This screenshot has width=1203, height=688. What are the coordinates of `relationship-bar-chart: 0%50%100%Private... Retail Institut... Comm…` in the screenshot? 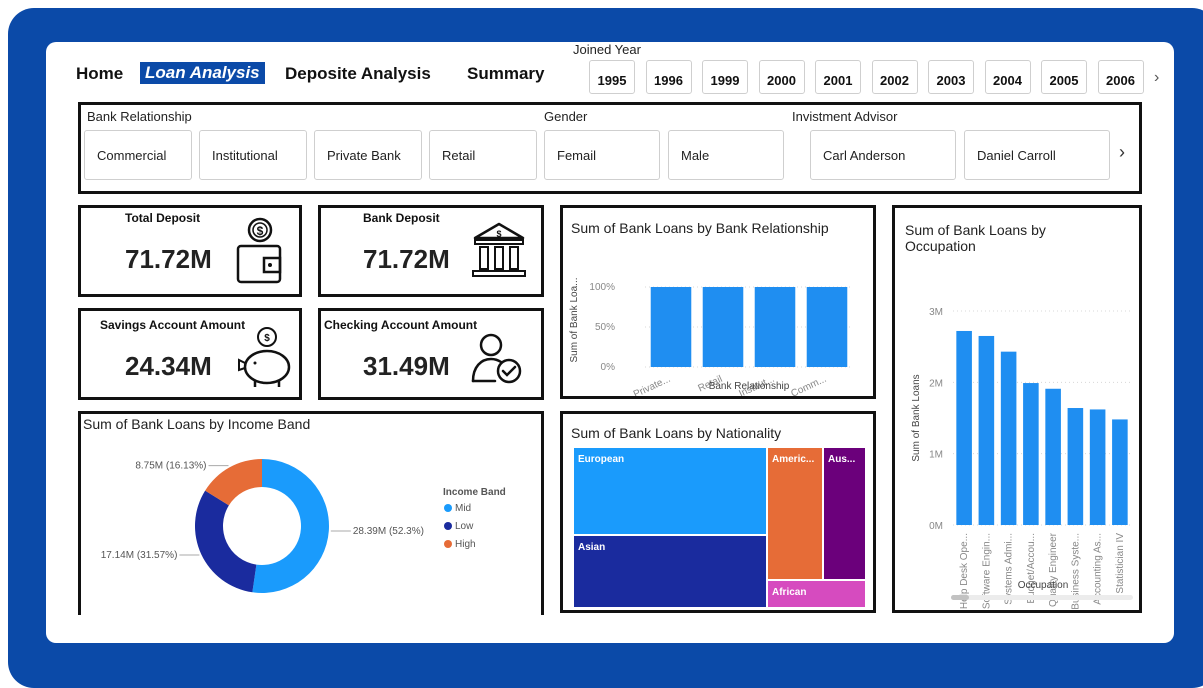 It's located at (711, 336).